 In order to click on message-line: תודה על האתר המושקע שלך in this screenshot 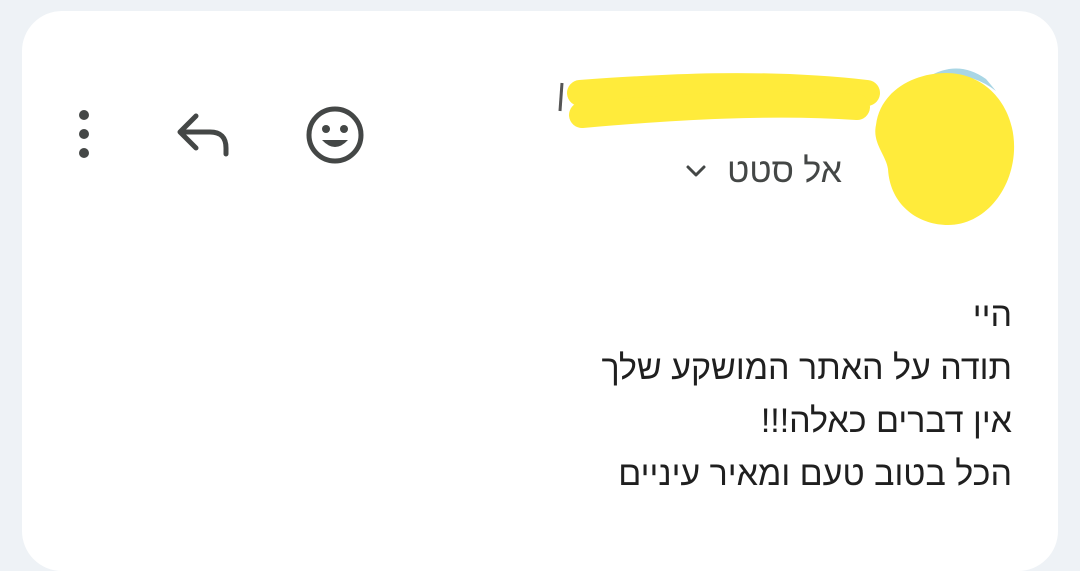, I will do `click(806, 368)`.